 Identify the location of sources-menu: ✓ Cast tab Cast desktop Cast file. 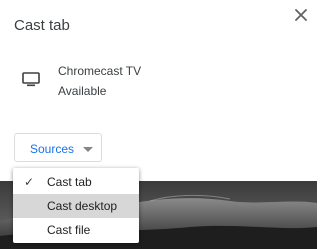
(76, 205).